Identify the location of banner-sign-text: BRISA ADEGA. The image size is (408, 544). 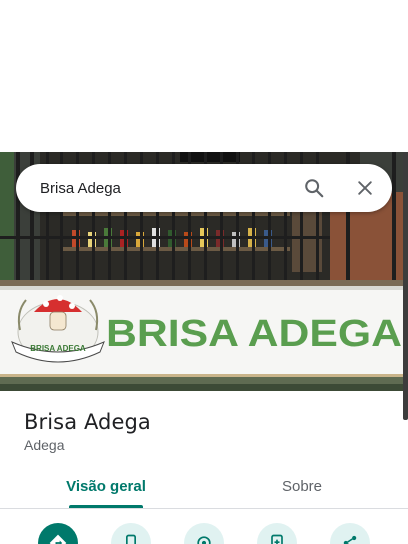
(254, 334).